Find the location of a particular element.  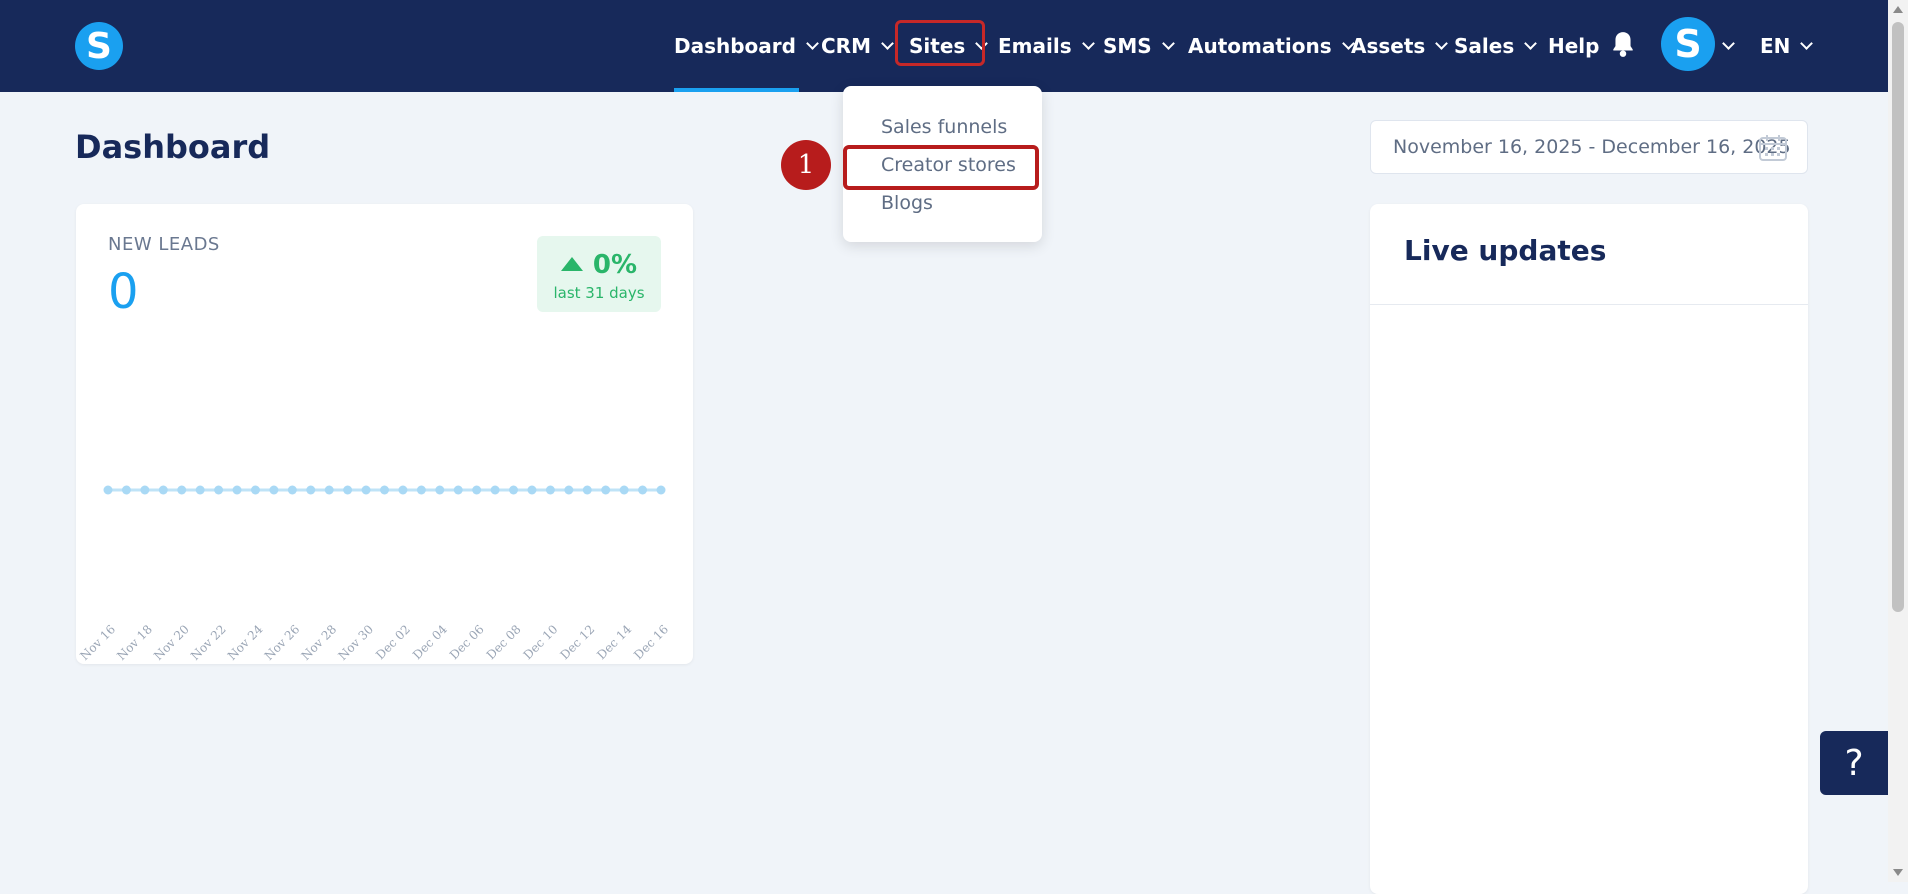

calendar-icon is located at coordinates (1773, 148).